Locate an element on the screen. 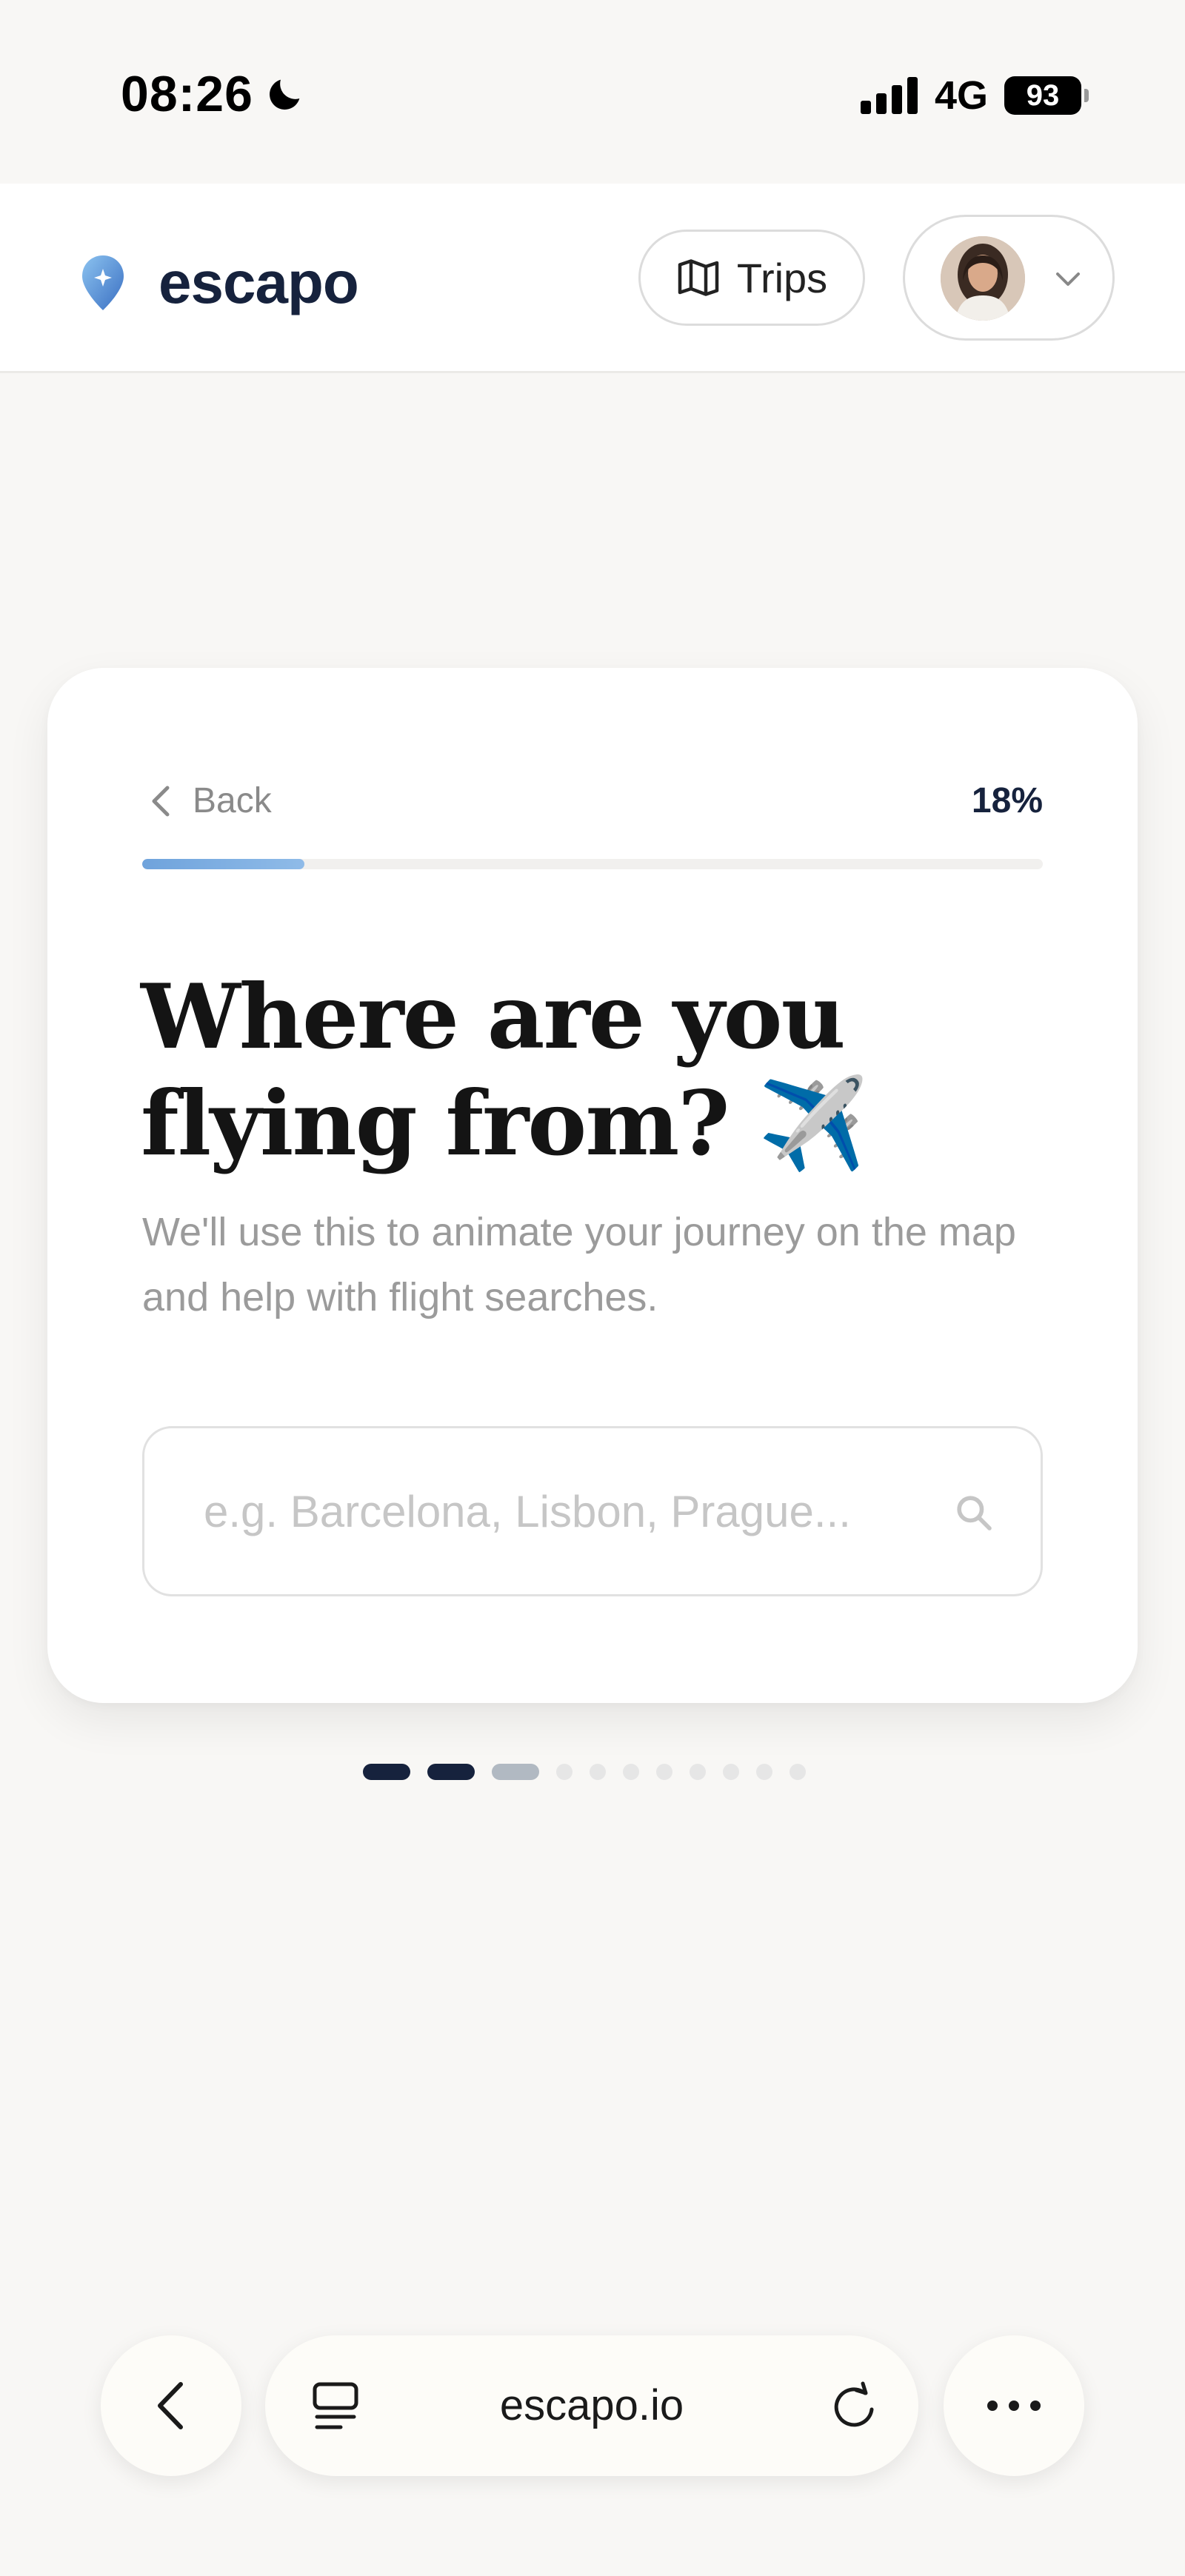 This screenshot has height=2576, width=1185. profile-menu-button is located at coordinates (1009, 278).